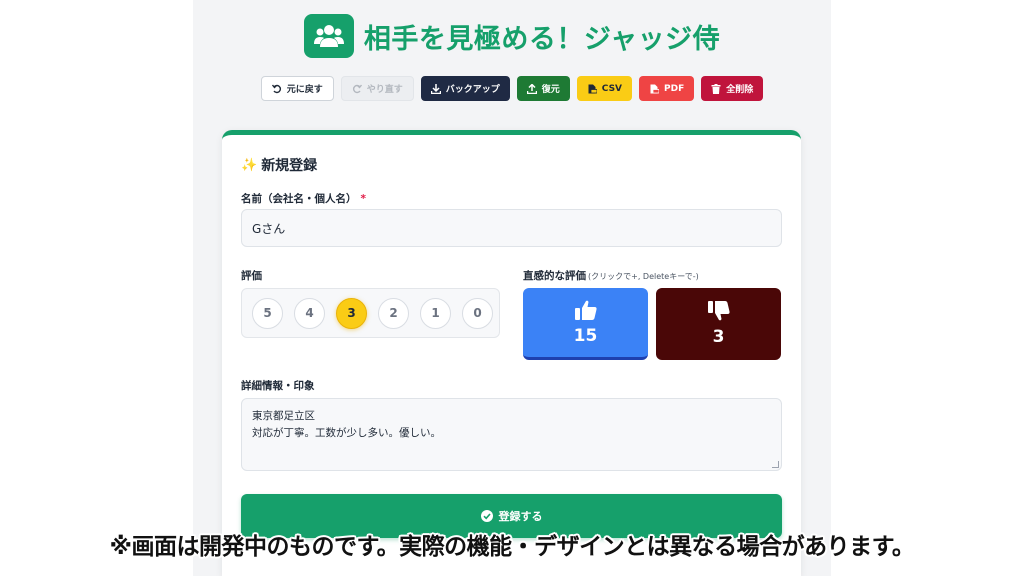  What do you see at coordinates (351, 313) in the screenshot?
I see `rating-option-3: 3` at bounding box center [351, 313].